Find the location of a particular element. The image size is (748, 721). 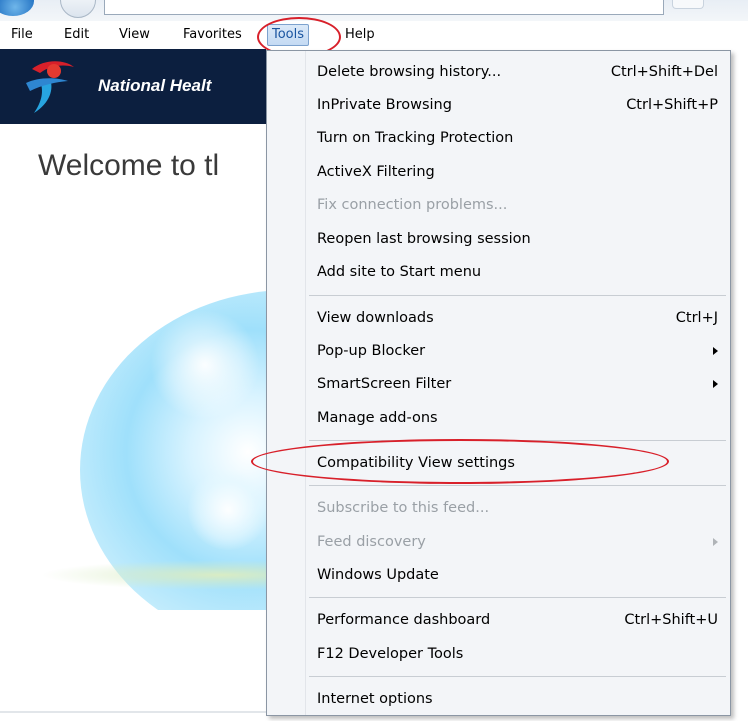

menu-item-label: Windows Update is located at coordinates (378, 575).